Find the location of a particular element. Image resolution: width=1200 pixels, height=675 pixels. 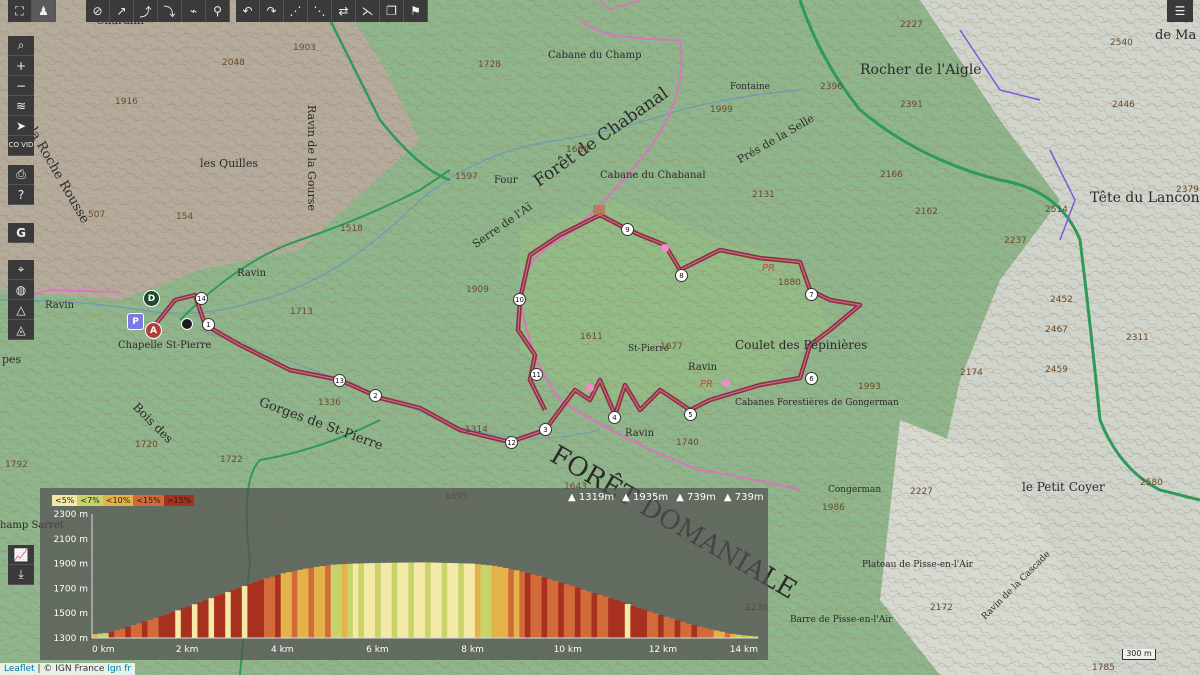

place-label: Ravin is located at coordinates (252, 273).